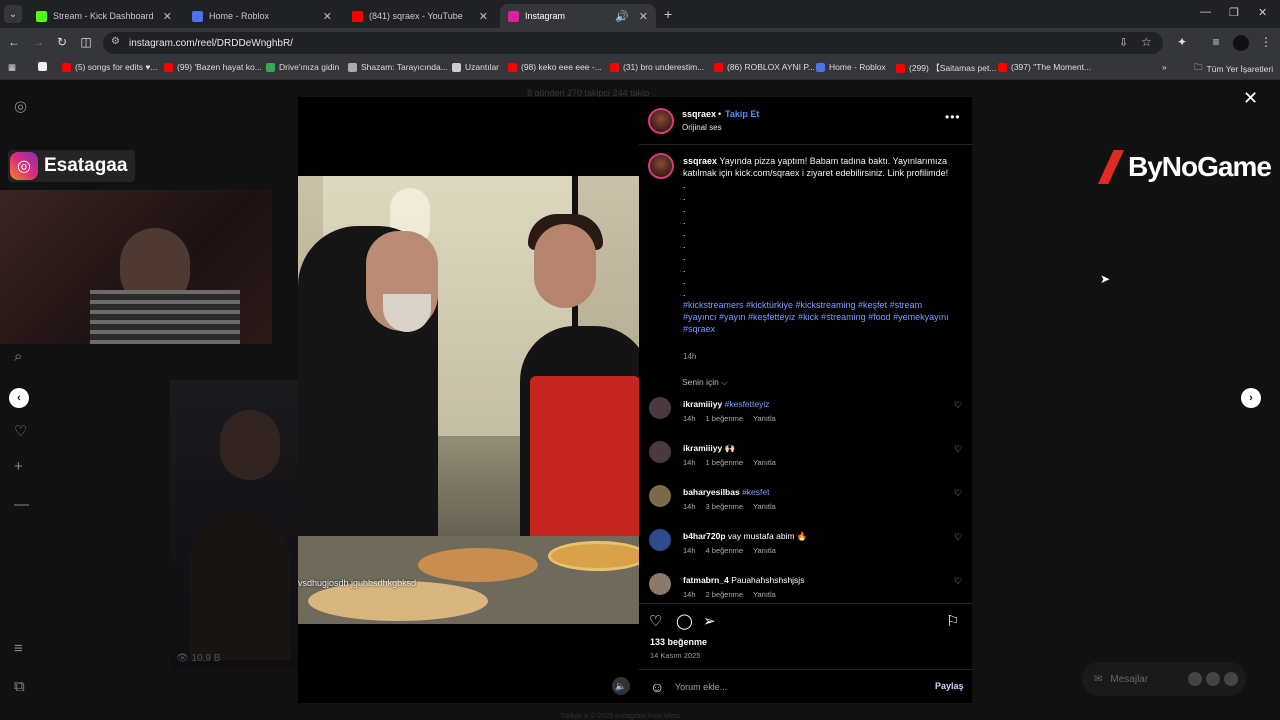  I want to click on bookmark-item: Home - Roblox, so click(851, 67).